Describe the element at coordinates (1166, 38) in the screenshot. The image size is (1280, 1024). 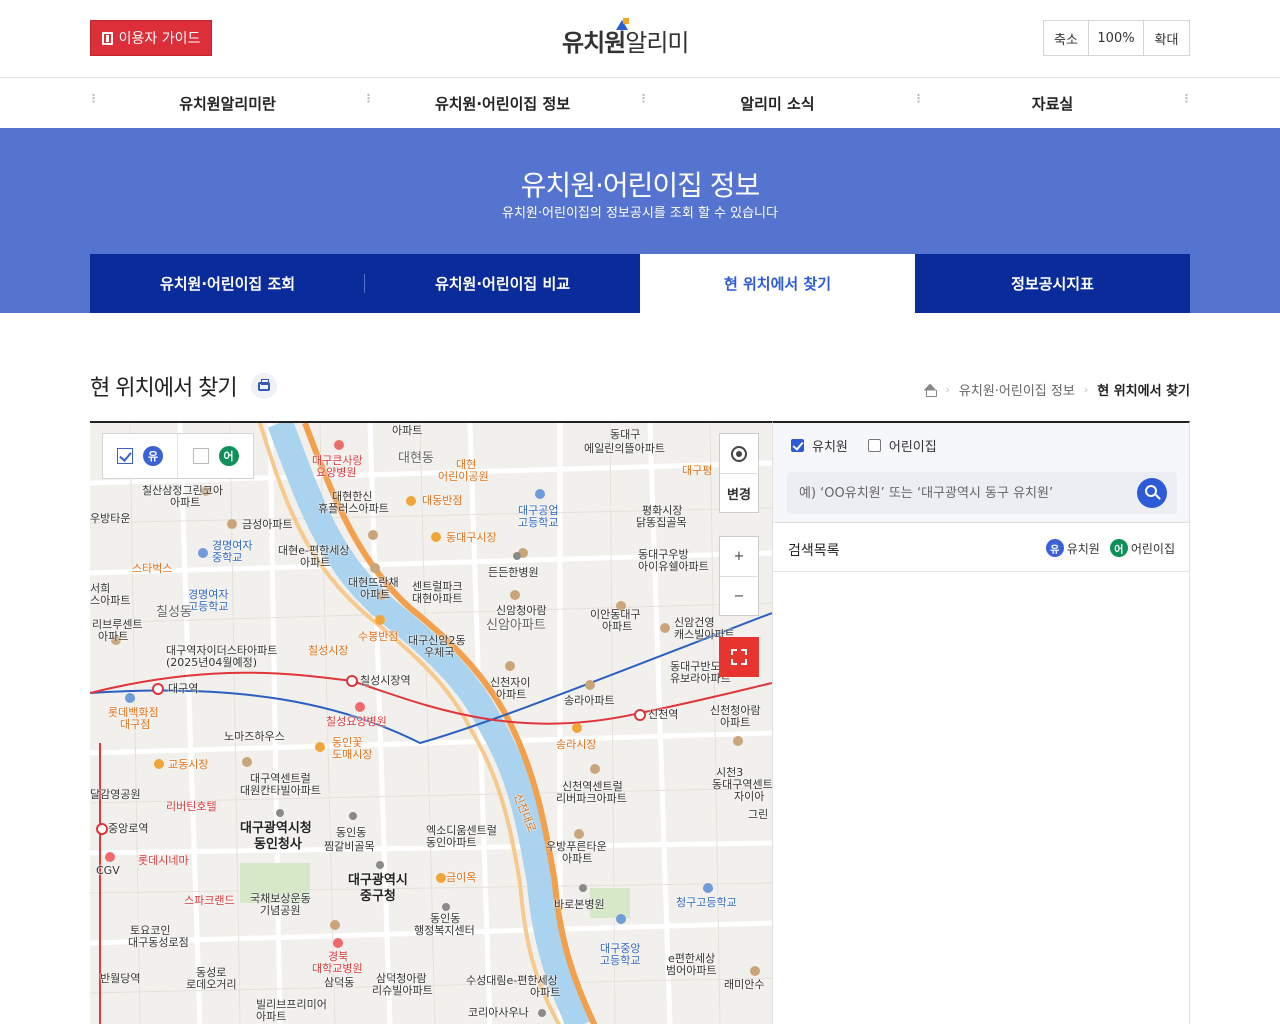
I see `zoom-in-button: 확대` at that location.